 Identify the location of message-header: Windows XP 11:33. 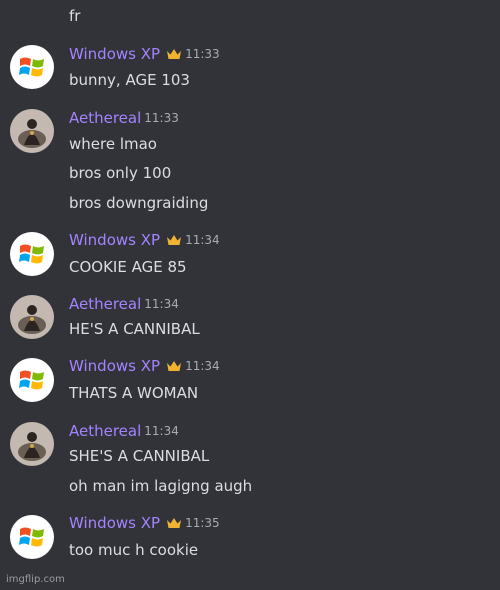
(144, 54).